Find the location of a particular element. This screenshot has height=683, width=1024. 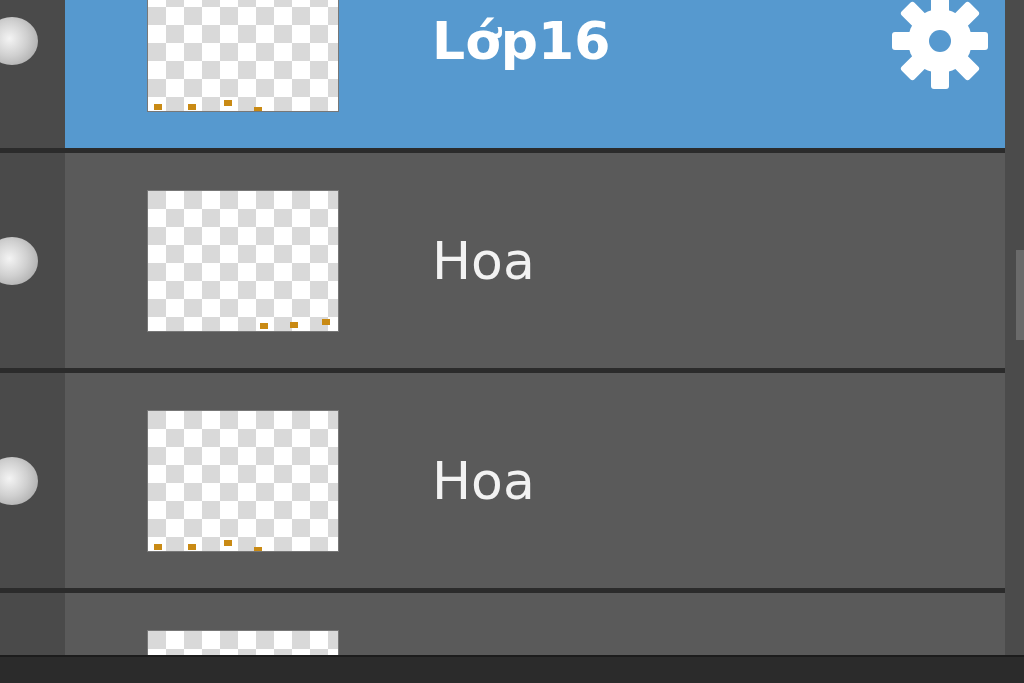

layer-name: Lớp16 is located at coordinates (522, 40).